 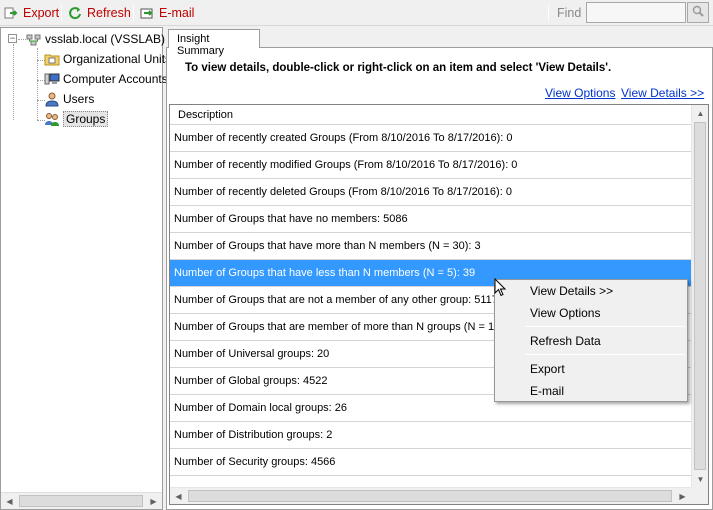 I want to click on menu-item-email: E-mail, so click(x=547, y=391).